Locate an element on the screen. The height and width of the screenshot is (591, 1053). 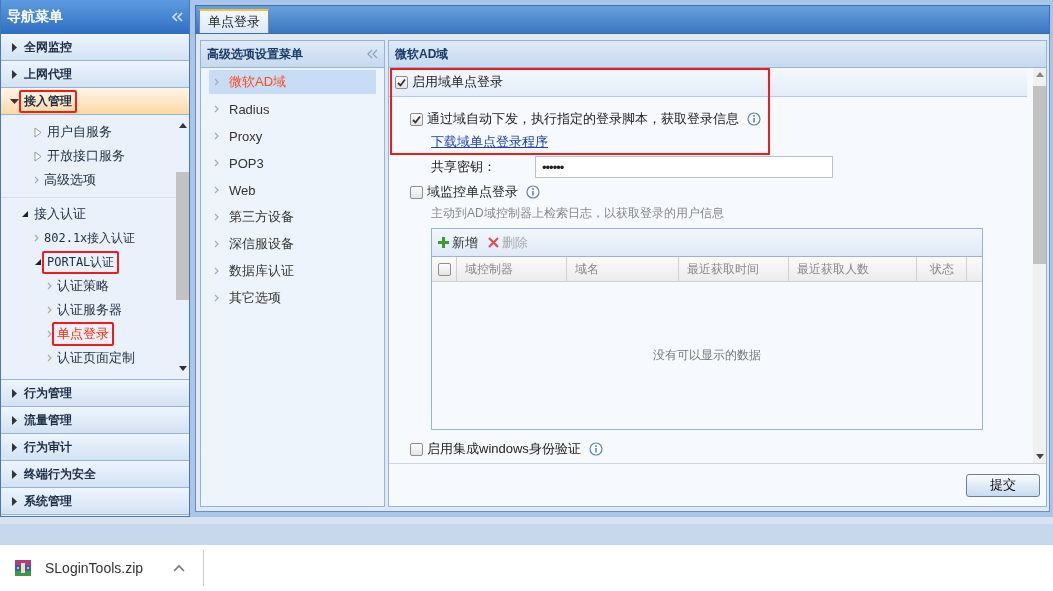
caret-down-icon is located at coordinates (14, 101).